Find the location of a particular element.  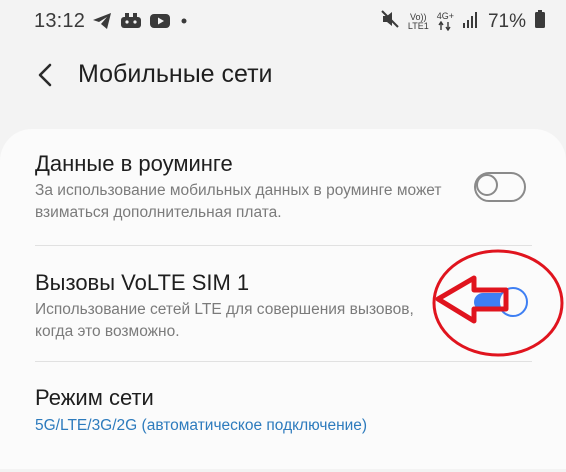

battery-icon is located at coordinates (540, 21).